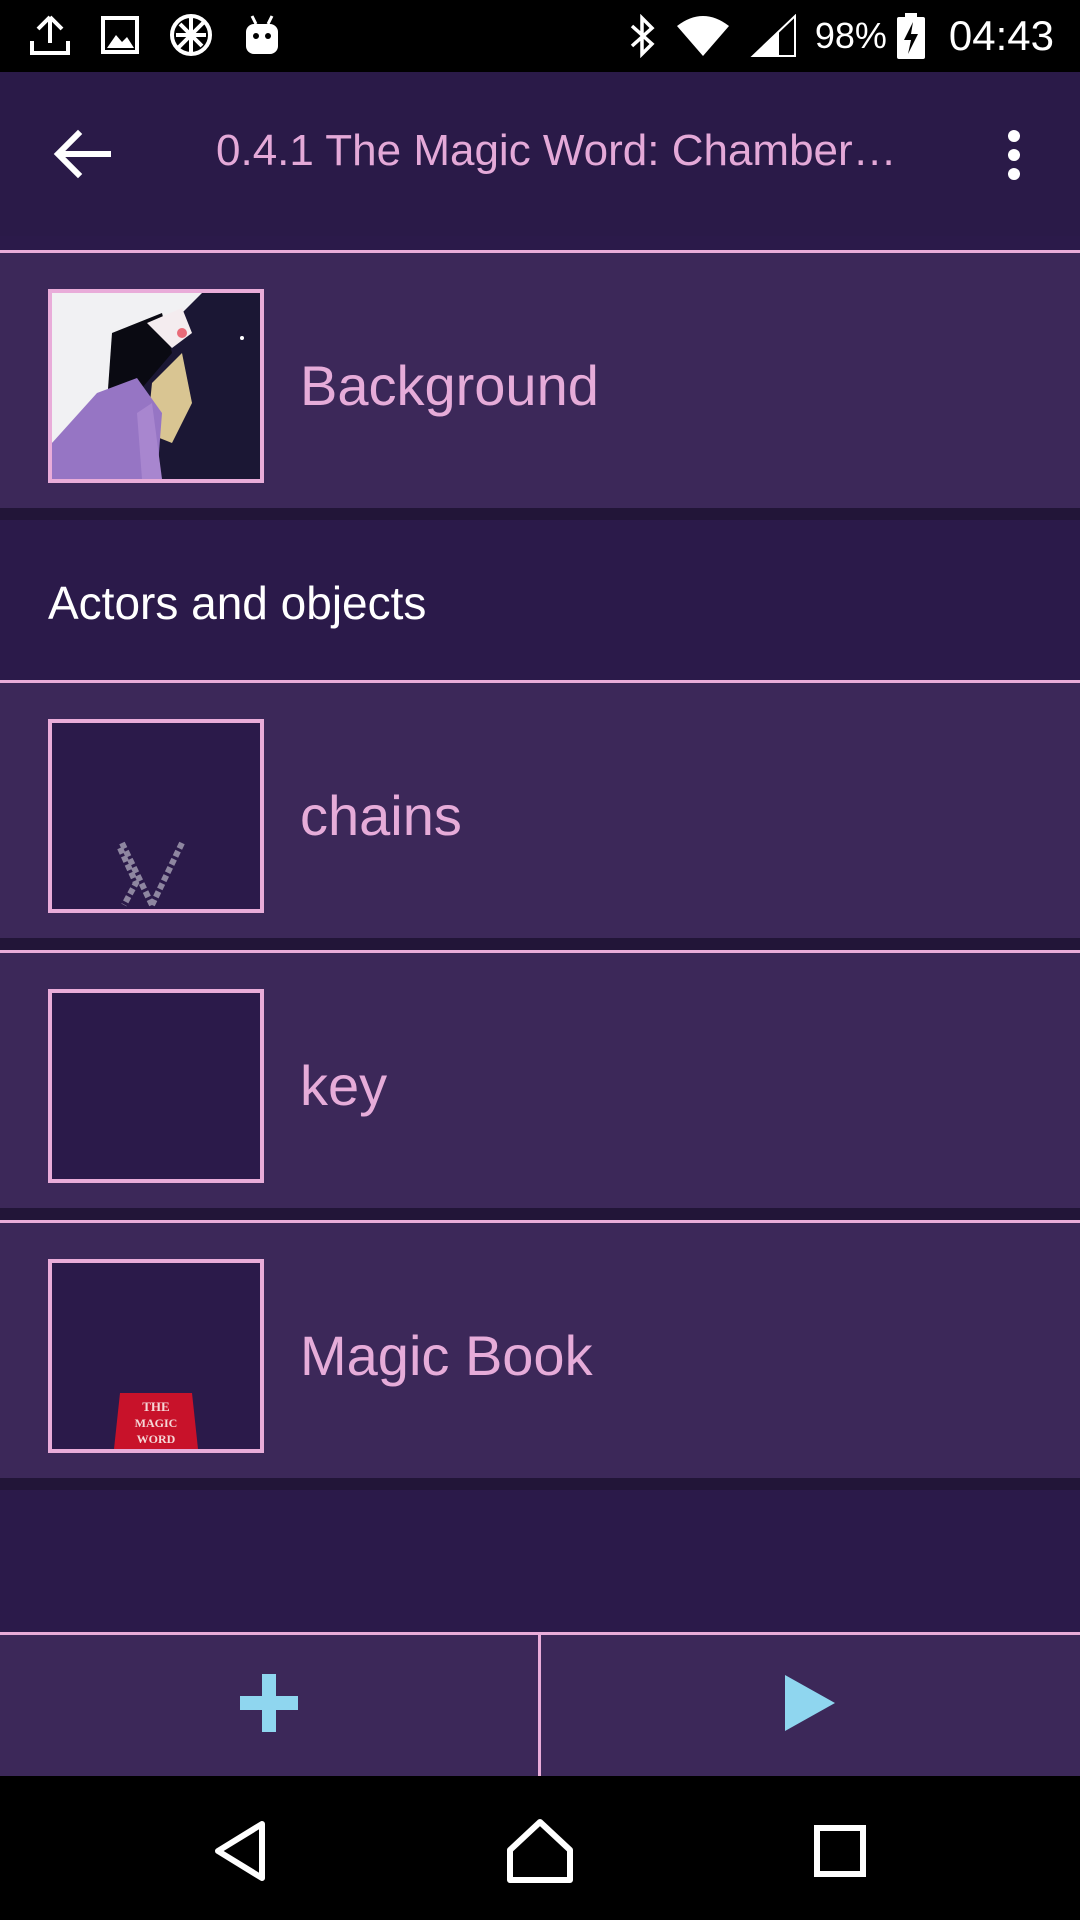  Describe the element at coordinates (50, 35) in the screenshot. I see `upload-icon` at that location.